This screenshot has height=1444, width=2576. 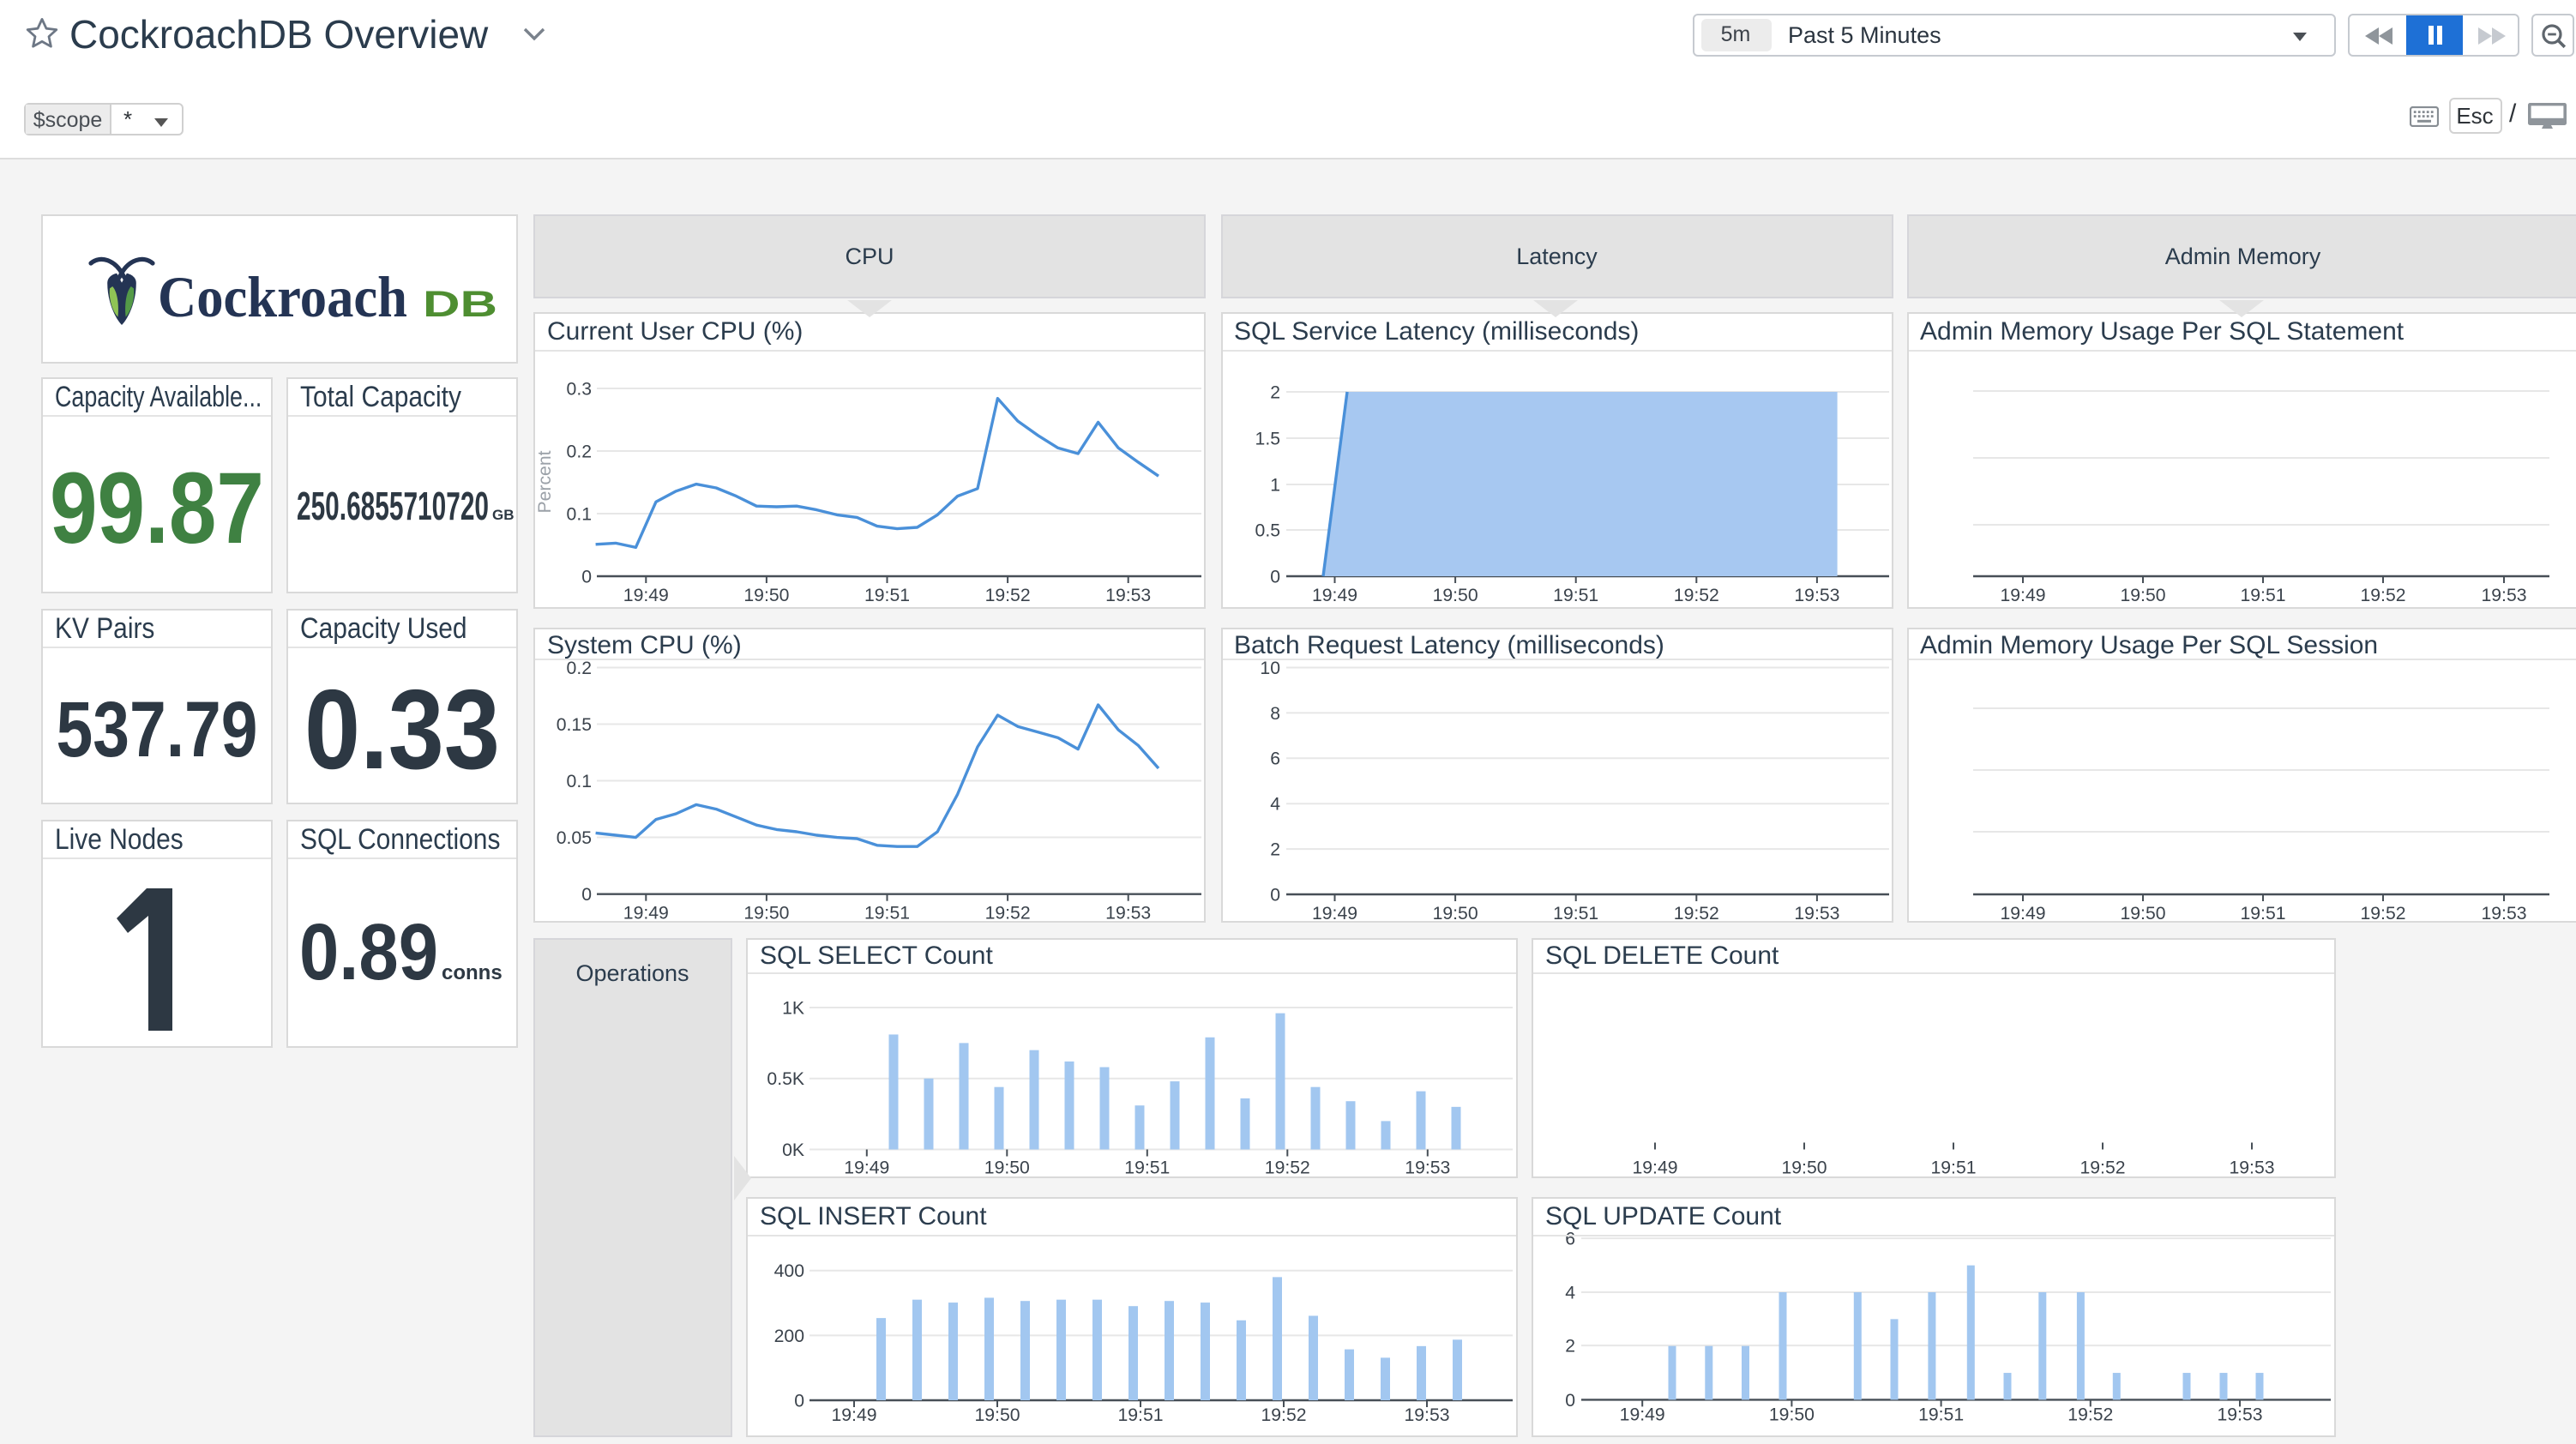 I want to click on svg-text: 1.5, so click(x=1267, y=438).